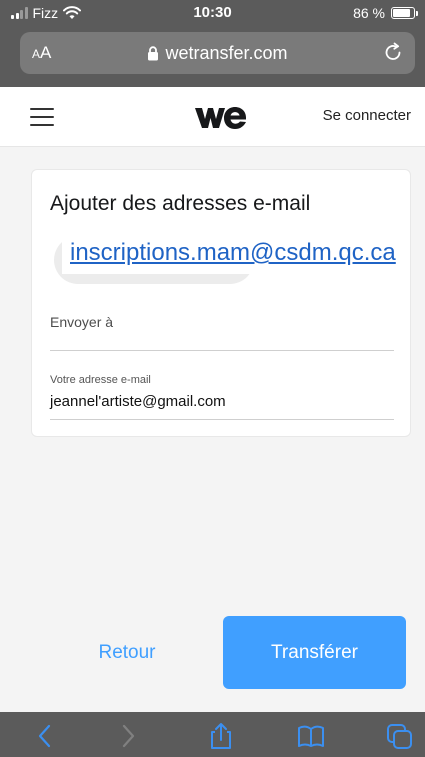 The image size is (425, 757). Describe the element at coordinates (153, 53) in the screenshot. I see `lock-icon` at that location.